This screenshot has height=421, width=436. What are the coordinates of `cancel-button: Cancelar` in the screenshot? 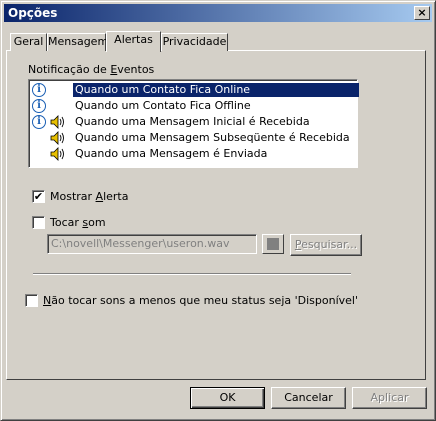 It's located at (308, 398).